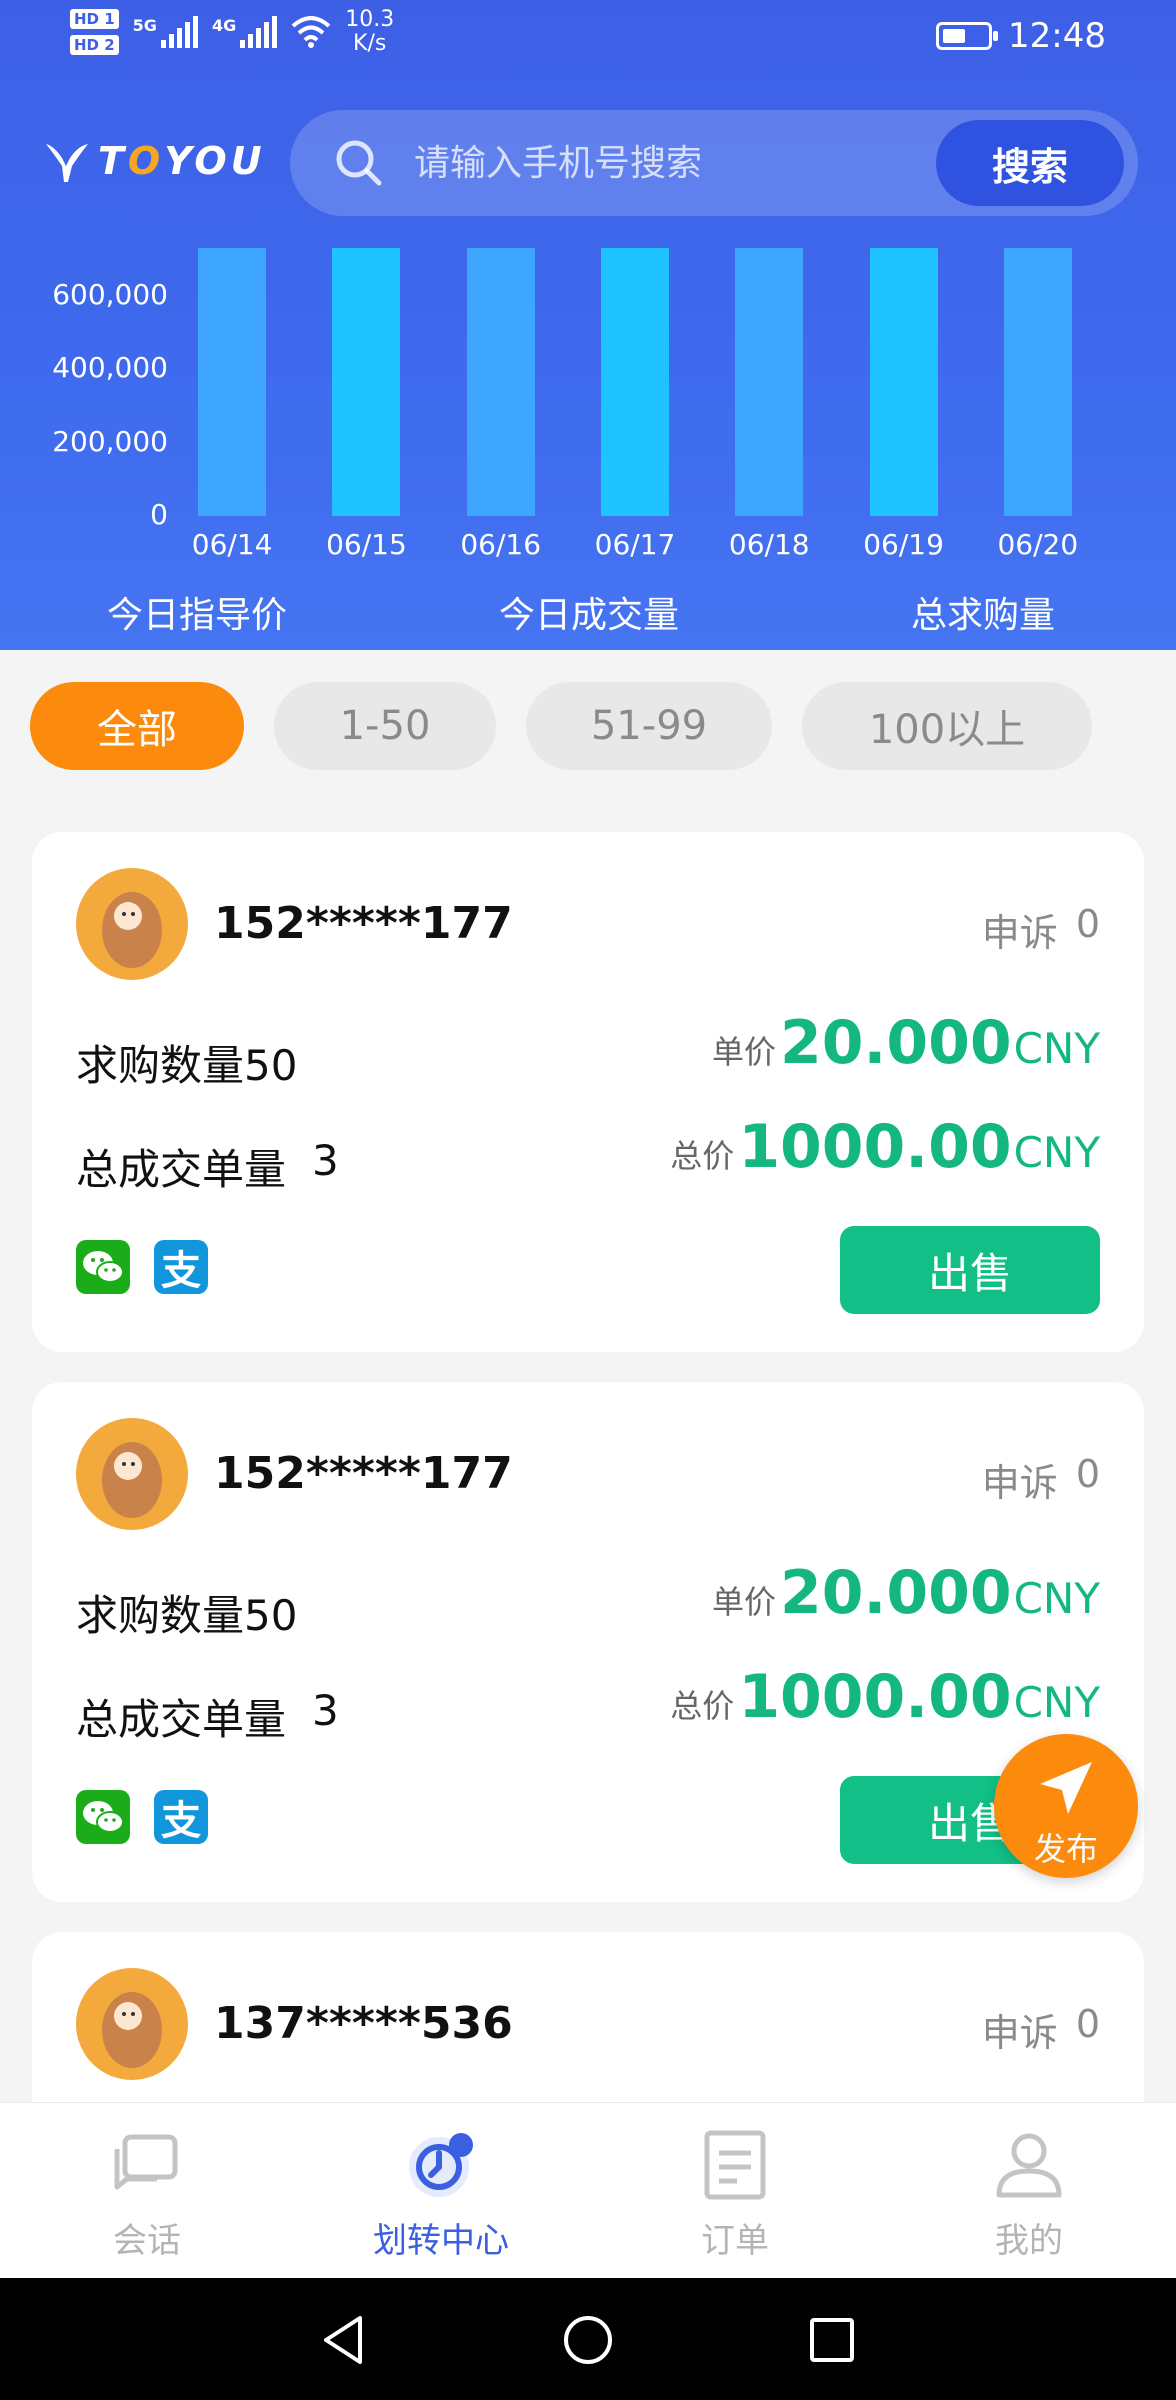  I want to click on brand-logo: TOYOU, so click(154, 161).